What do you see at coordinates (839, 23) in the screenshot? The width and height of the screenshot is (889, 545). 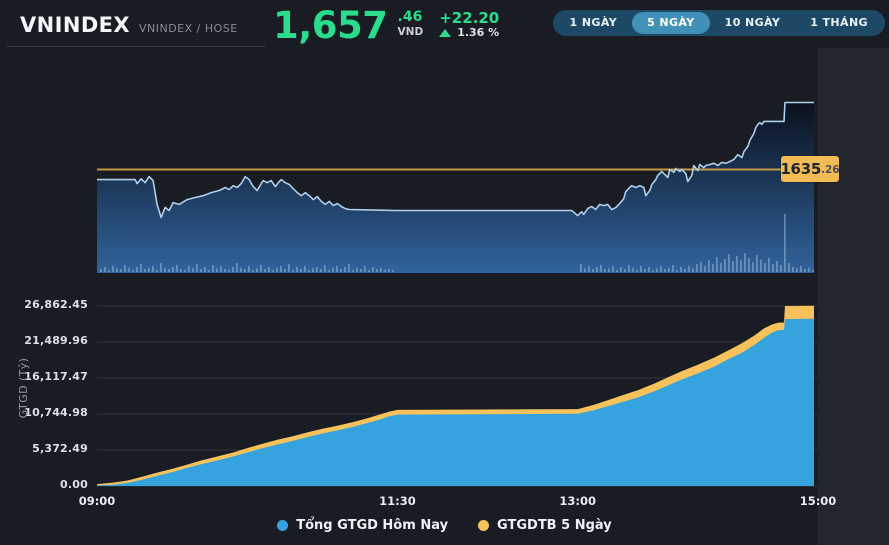 I see `range-button-3: 1 THÁNG` at bounding box center [839, 23].